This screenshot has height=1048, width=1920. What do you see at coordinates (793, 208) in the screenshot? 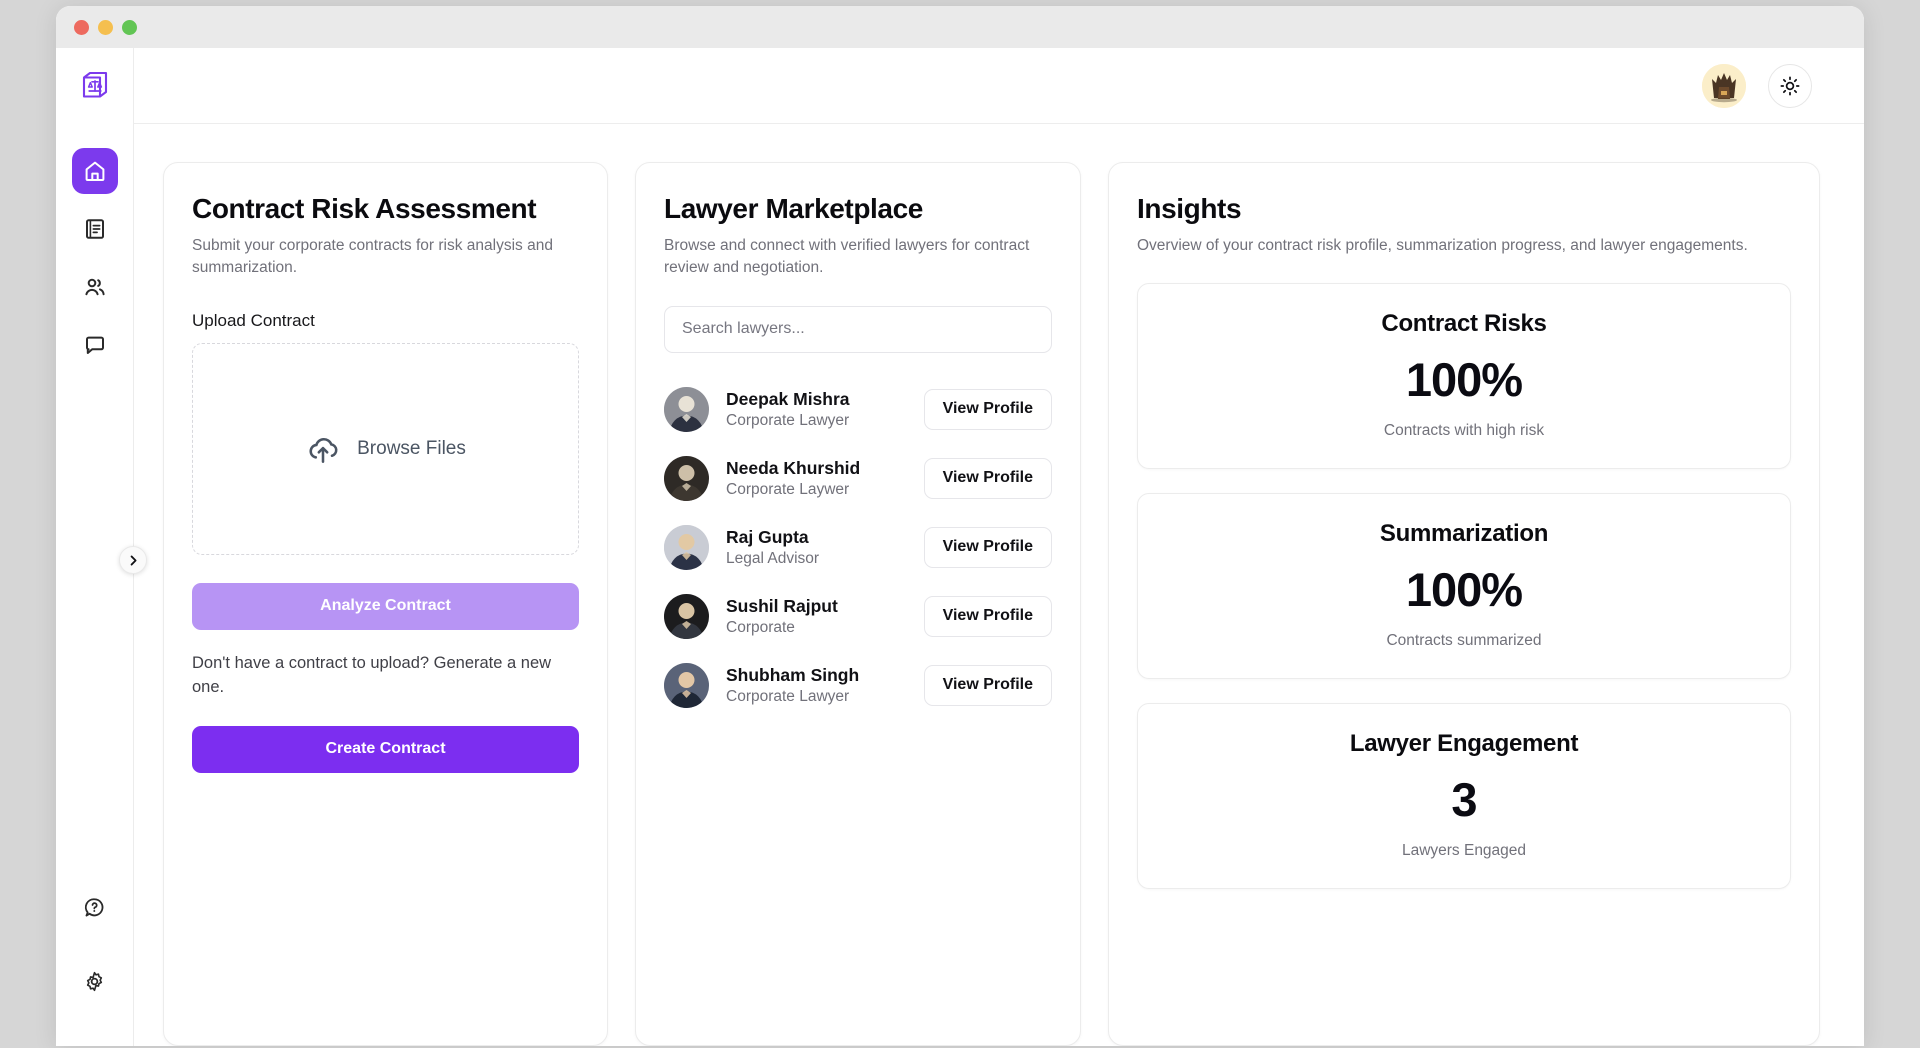
I see `marketplace-title: Lawyer Marketplace` at bounding box center [793, 208].